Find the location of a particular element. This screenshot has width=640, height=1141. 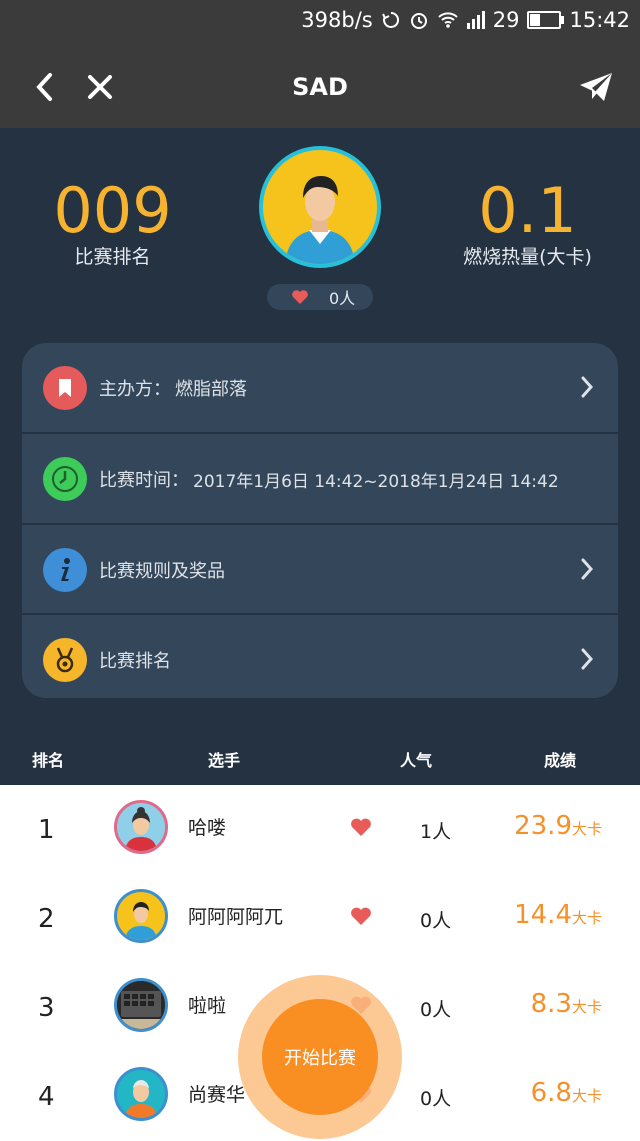

row-score: 8.3大卡 is located at coordinates (566, 1004).